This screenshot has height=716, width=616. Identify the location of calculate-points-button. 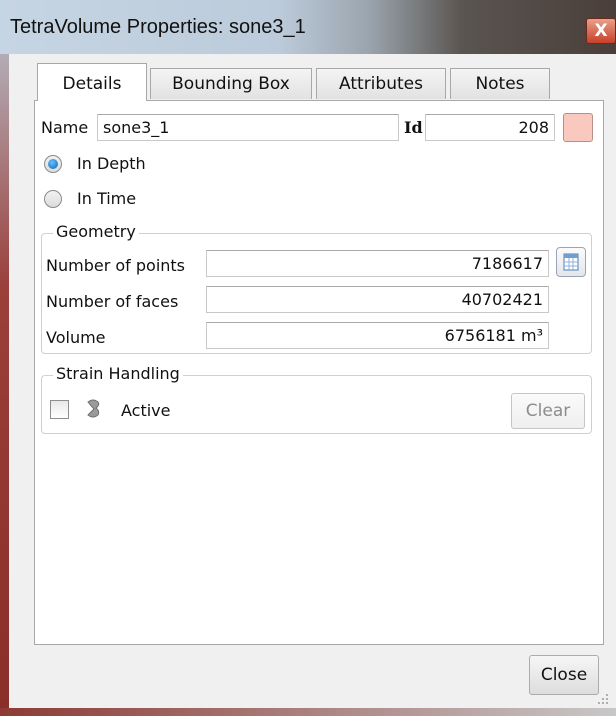
(571, 262).